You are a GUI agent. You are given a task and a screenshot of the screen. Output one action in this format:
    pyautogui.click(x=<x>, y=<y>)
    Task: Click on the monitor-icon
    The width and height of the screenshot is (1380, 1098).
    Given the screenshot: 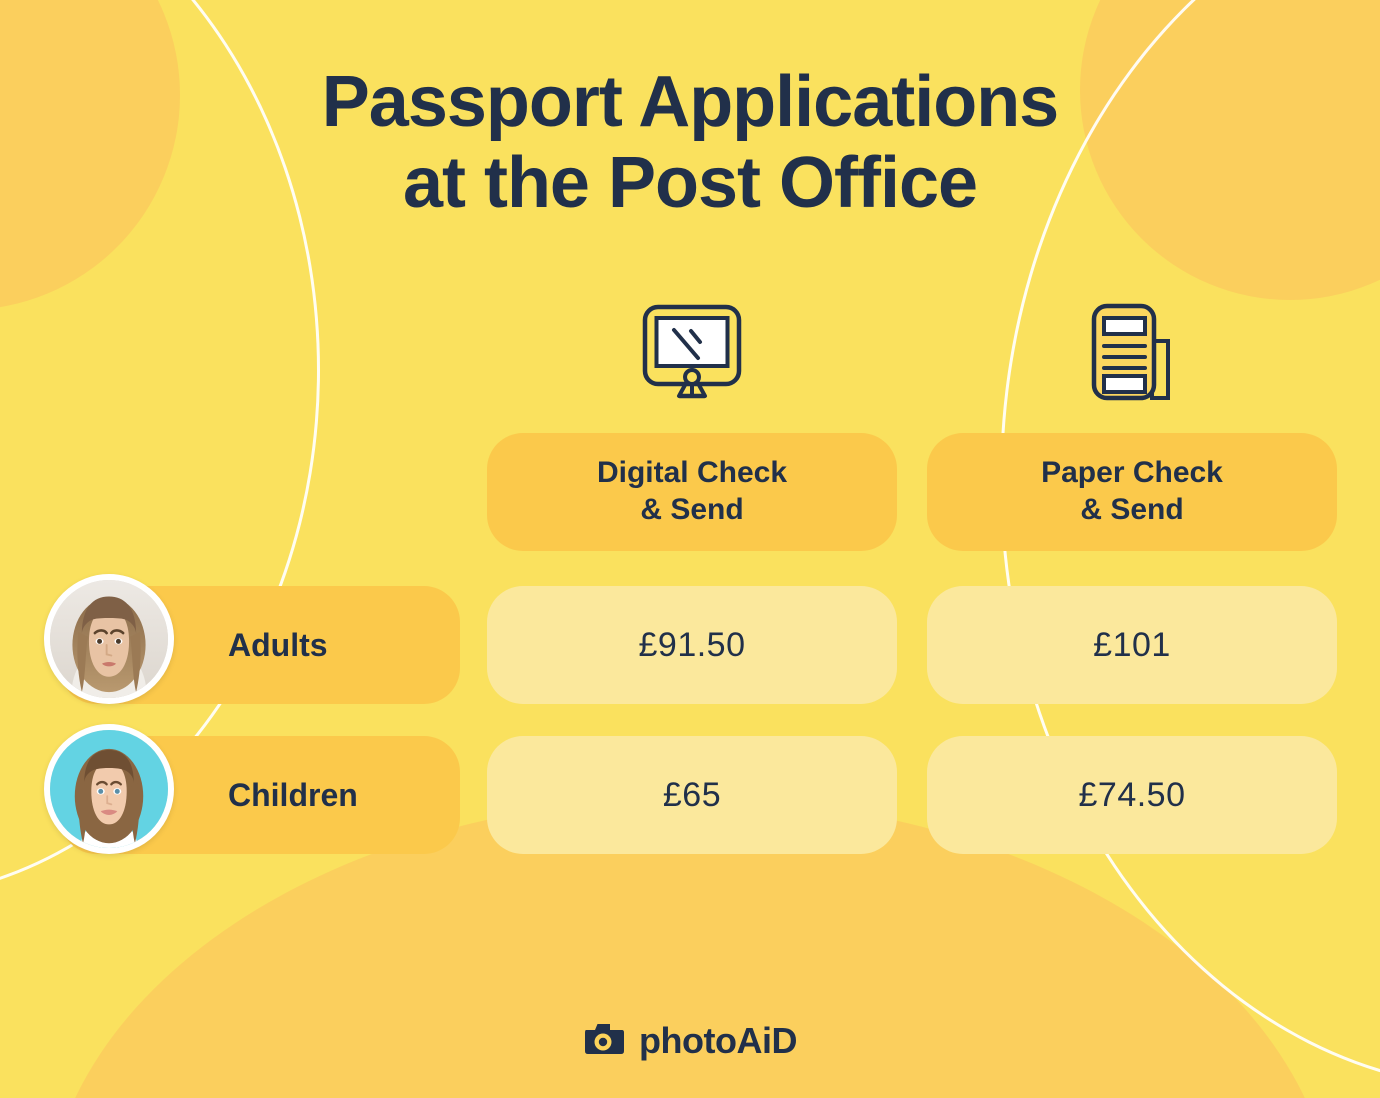 What is the action you would take?
    pyautogui.click(x=692, y=353)
    